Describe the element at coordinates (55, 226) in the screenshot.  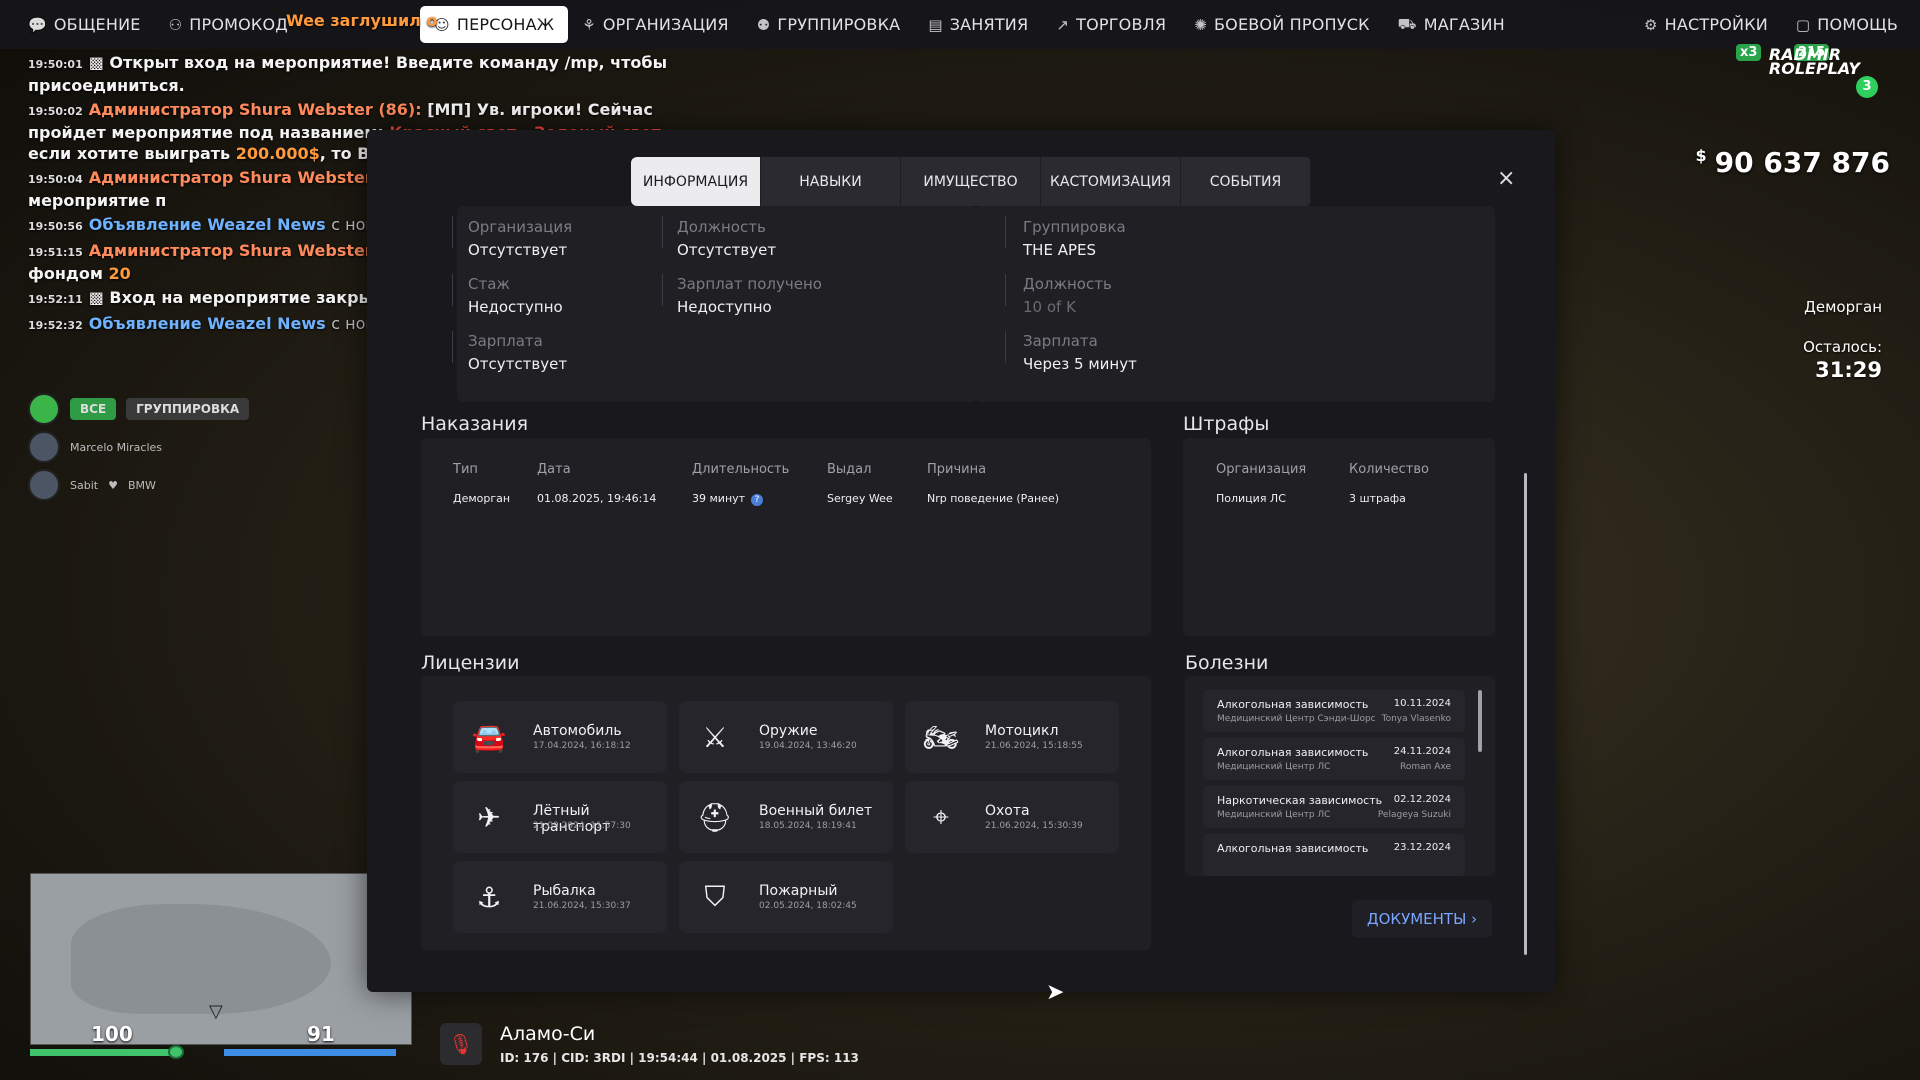
I see `chat-timestamp: 19:50:56` at that location.